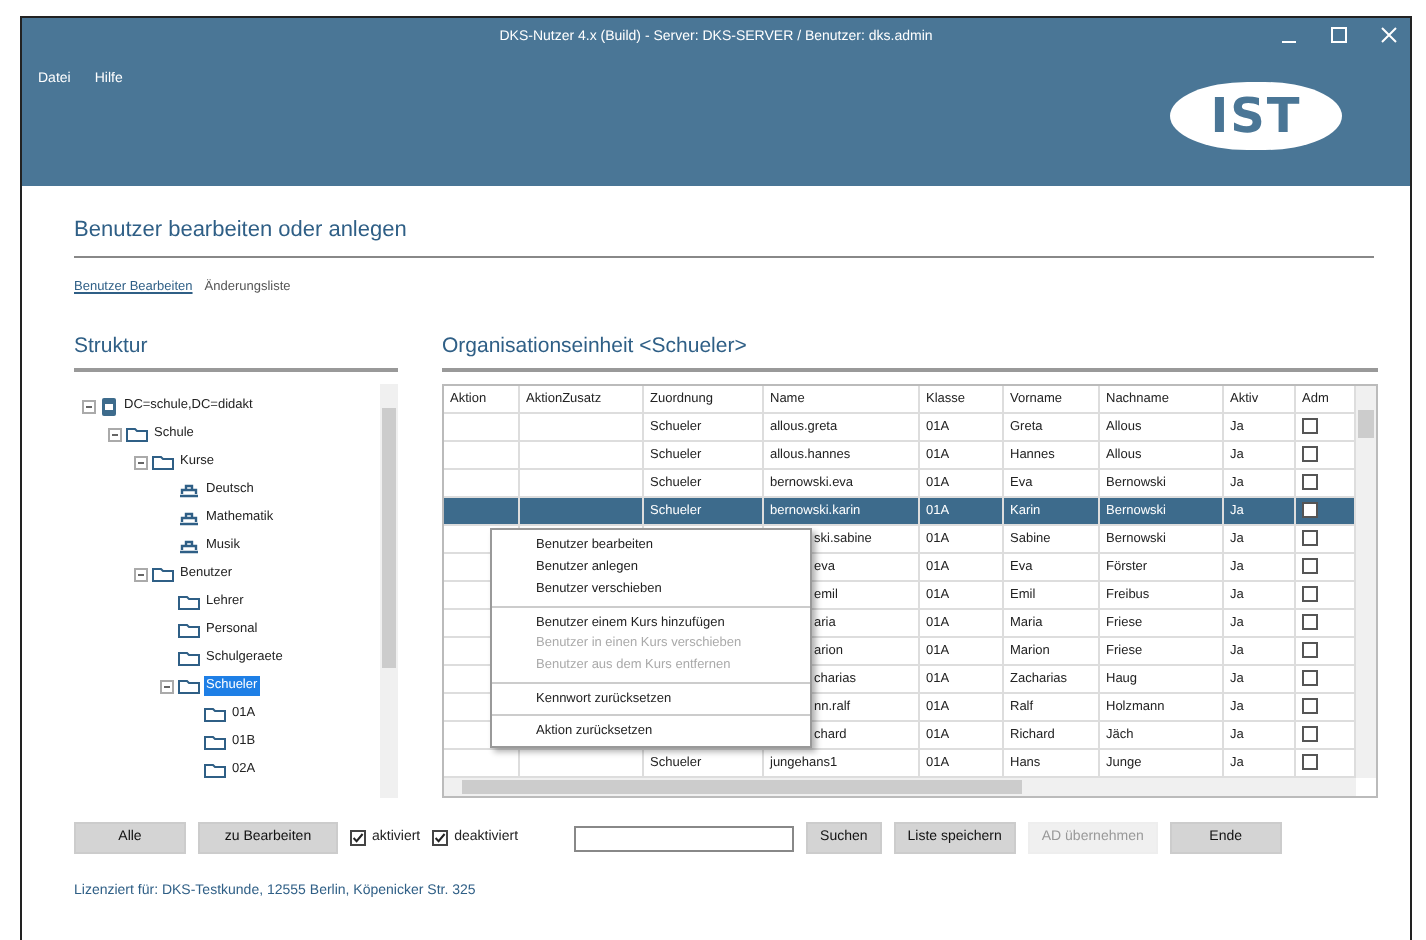 This screenshot has width=1426, height=940. I want to click on section-heading: Struktur, so click(236, 352).